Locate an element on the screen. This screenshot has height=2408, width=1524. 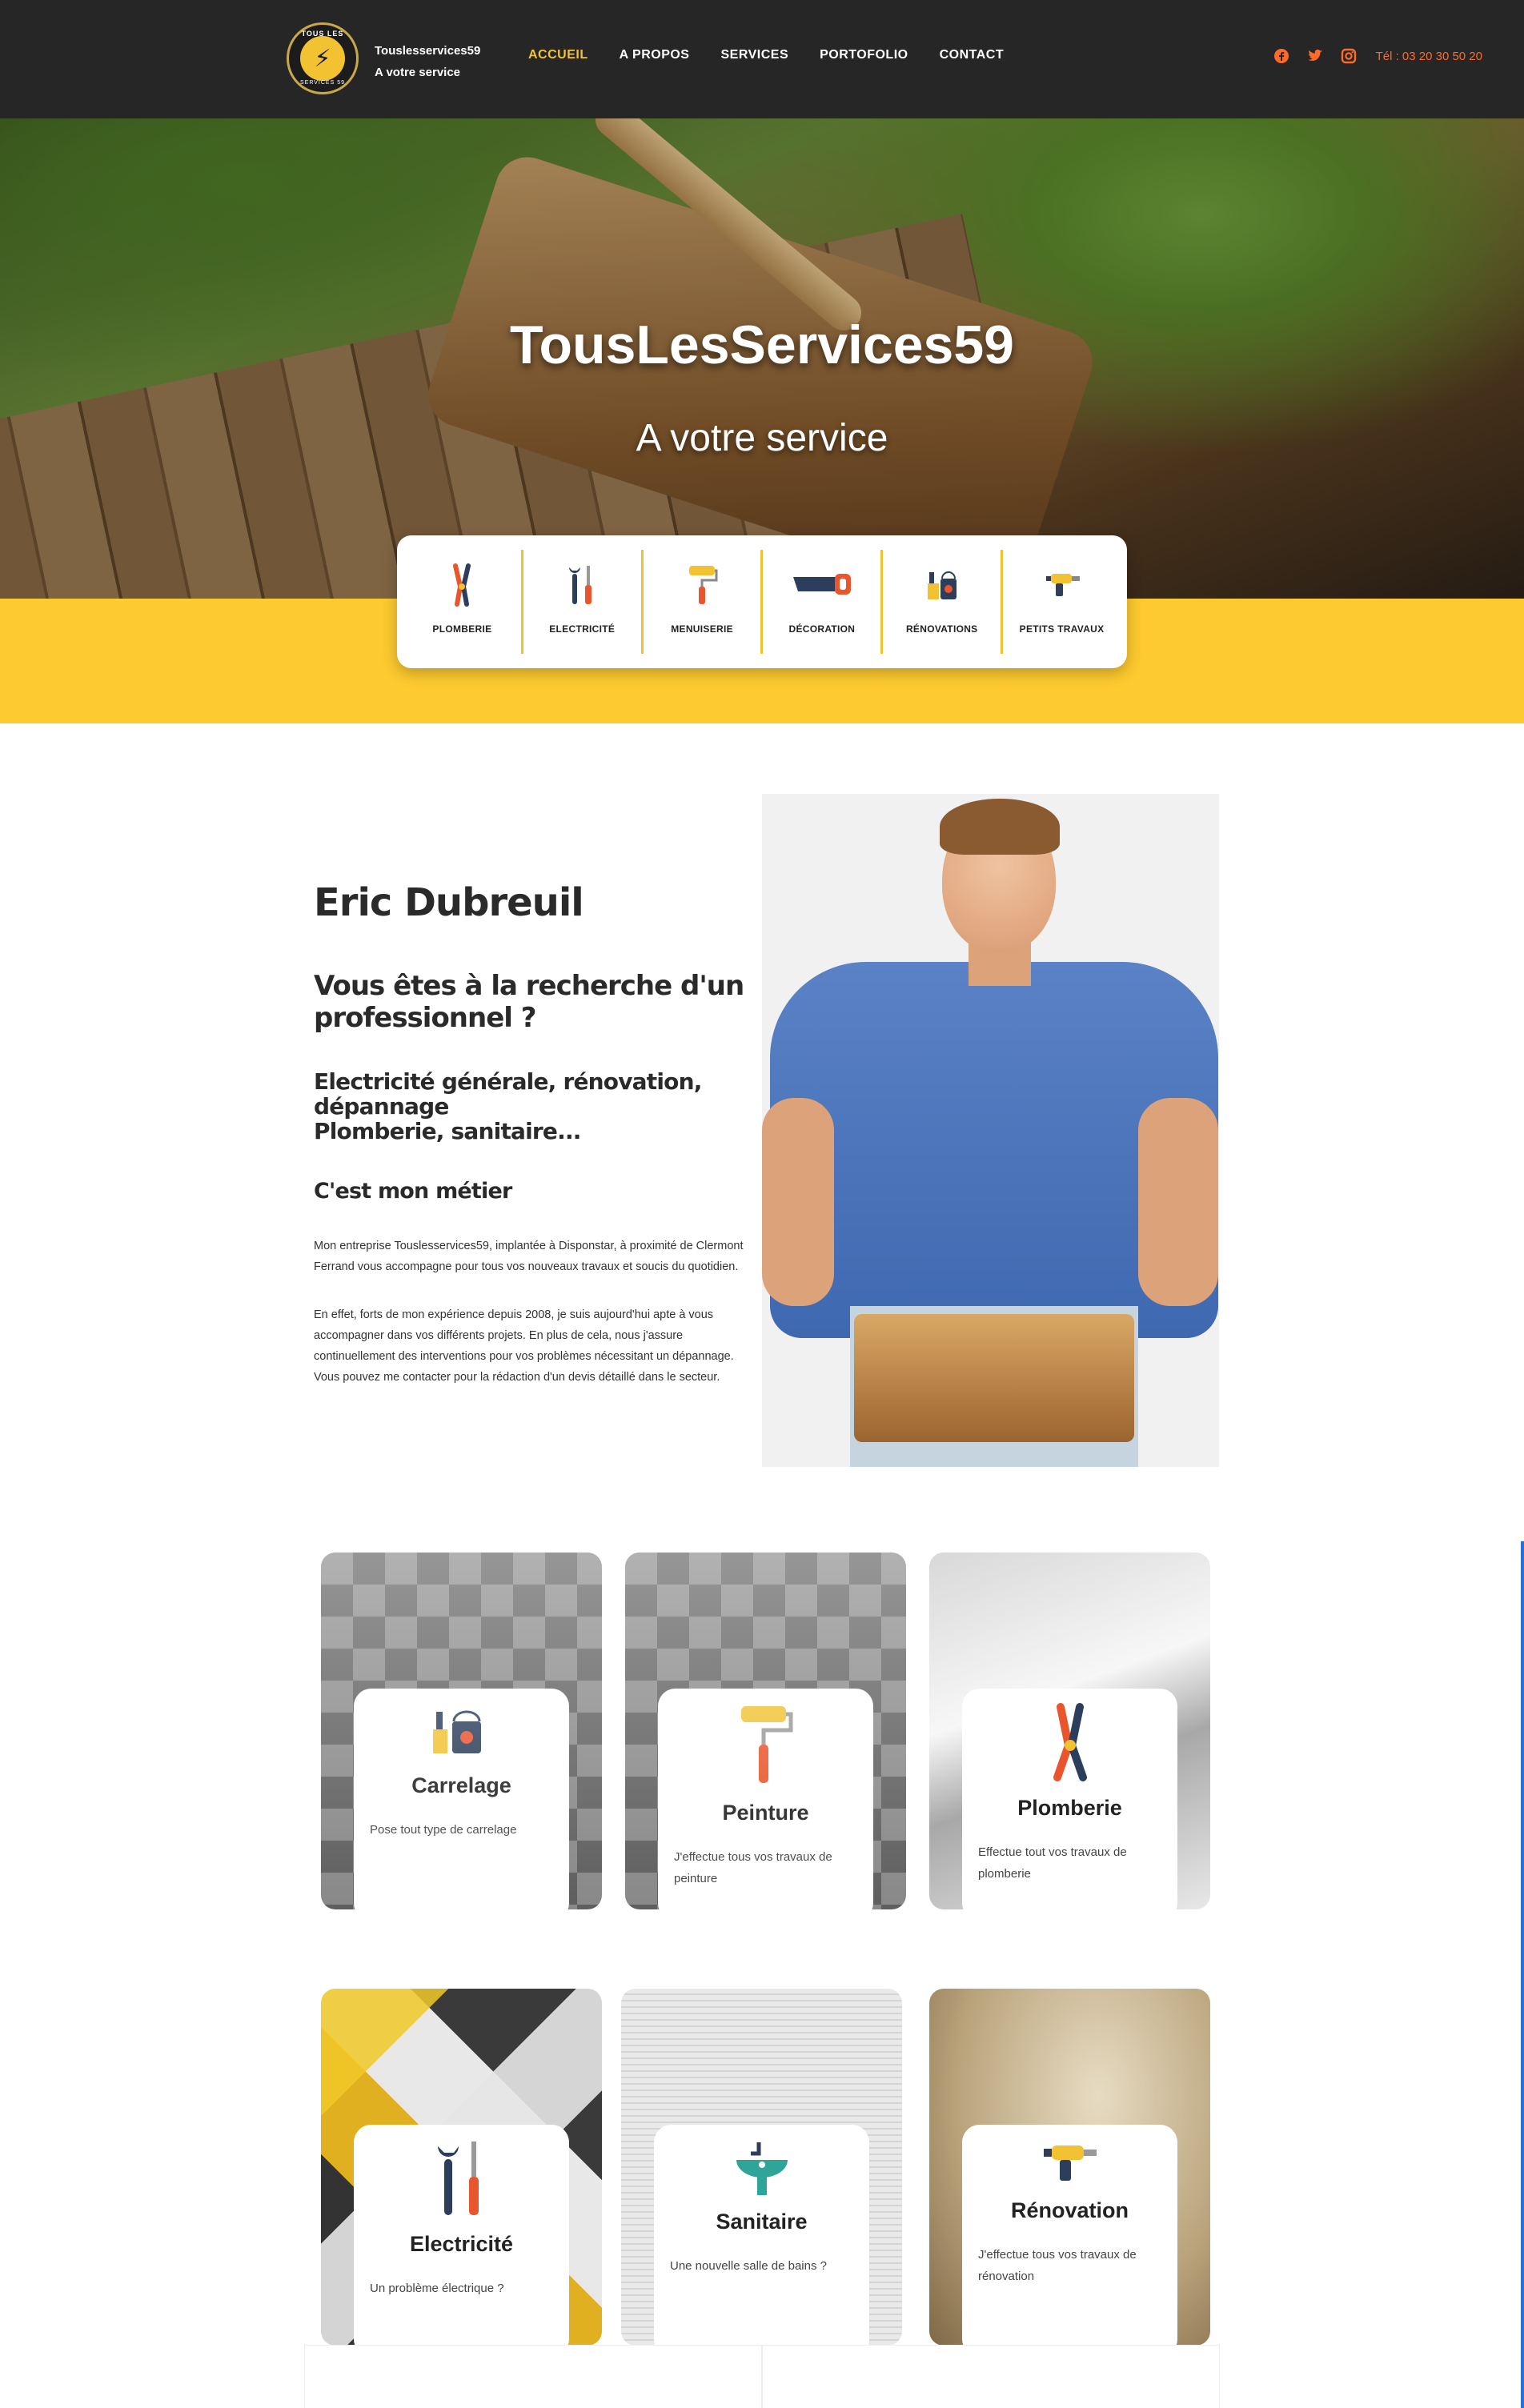
service-petits-travaux: PETITS TRAVAUX is located at coordinates (1062, 602).